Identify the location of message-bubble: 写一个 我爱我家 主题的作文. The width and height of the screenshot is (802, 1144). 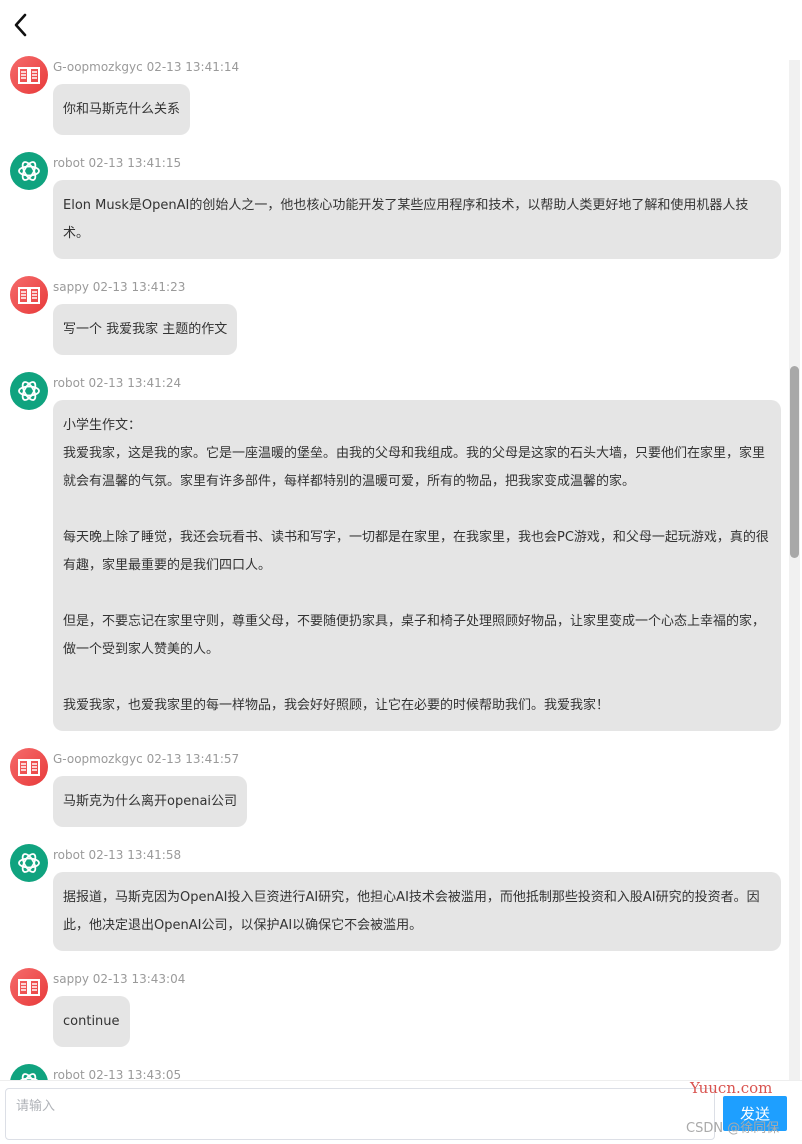
(145, 329).